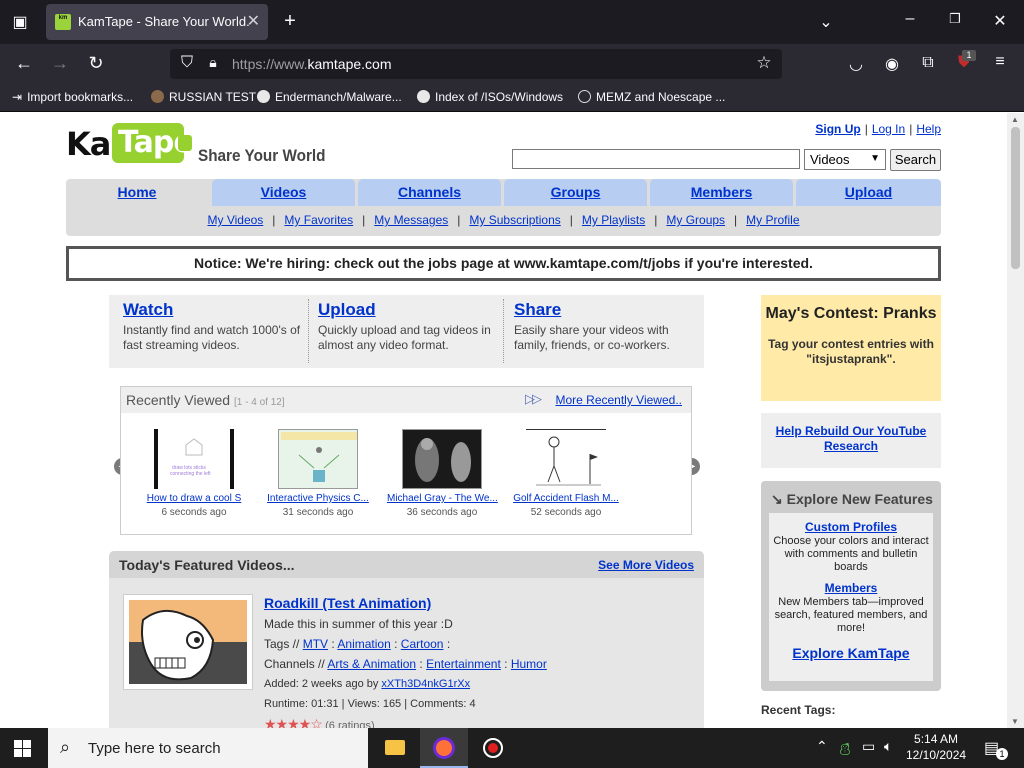 The width and height of the screenshot is (1024, 768). What do you see at coordinates (190, 474) in the screenshot?
I see `svg-text: connecting the left` at bounding box center [190, 474].